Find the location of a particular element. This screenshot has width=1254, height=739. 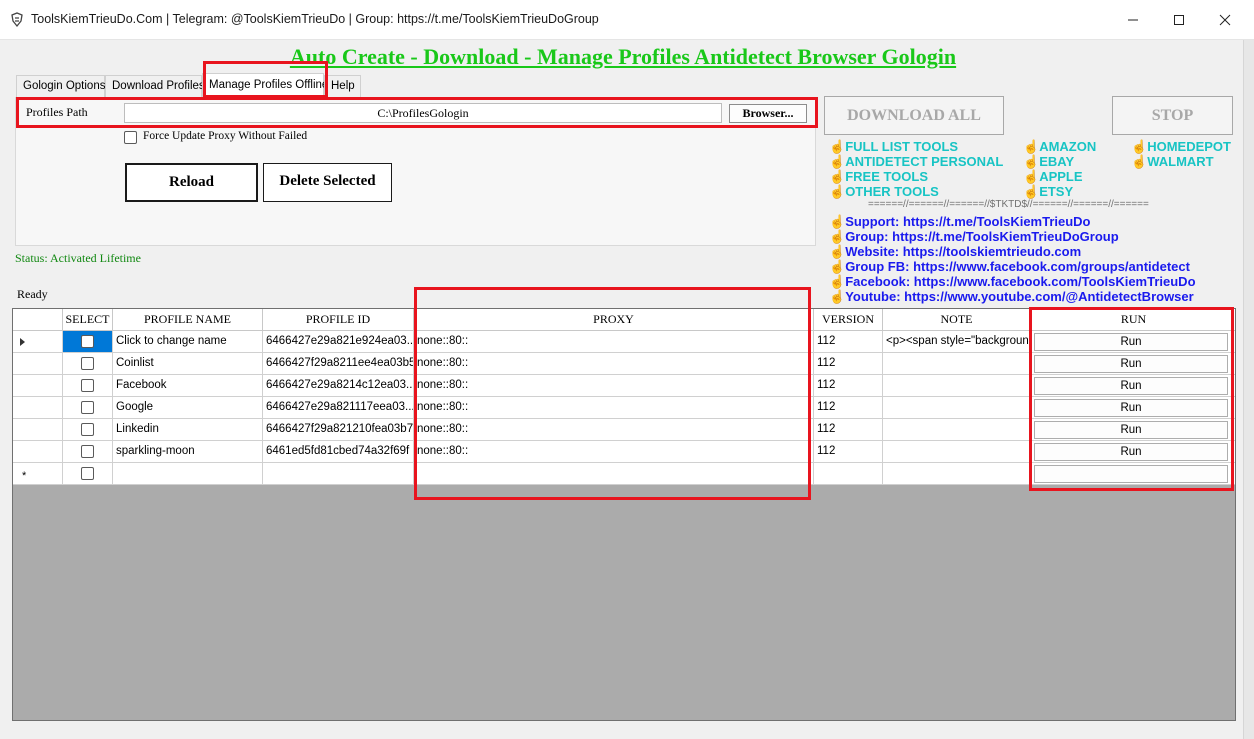

run-button is located at coordinates (1131, 474).